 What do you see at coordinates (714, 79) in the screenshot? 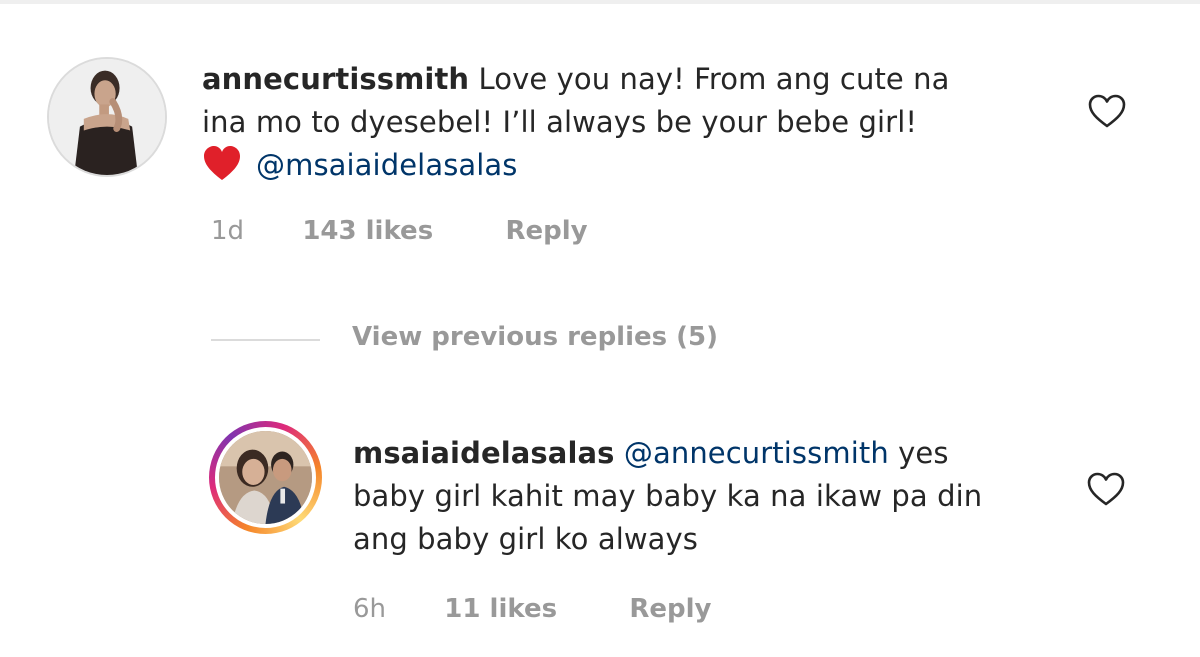
I see `comment-text-line: Love you nay! From ang cute na` at bounding box center [714, 79].